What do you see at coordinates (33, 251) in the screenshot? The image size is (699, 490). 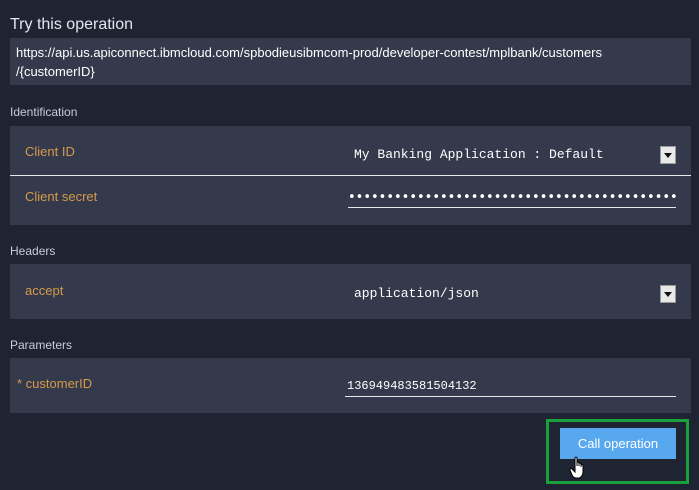 I see `headers-heading: Headers` at bounding box center [33, 251].